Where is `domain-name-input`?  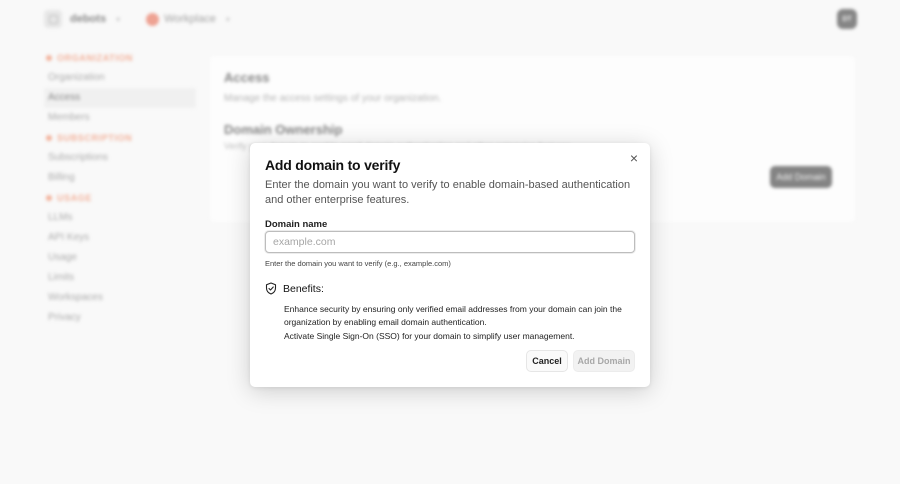 domain-name-input is located at coordinates (450, 242).